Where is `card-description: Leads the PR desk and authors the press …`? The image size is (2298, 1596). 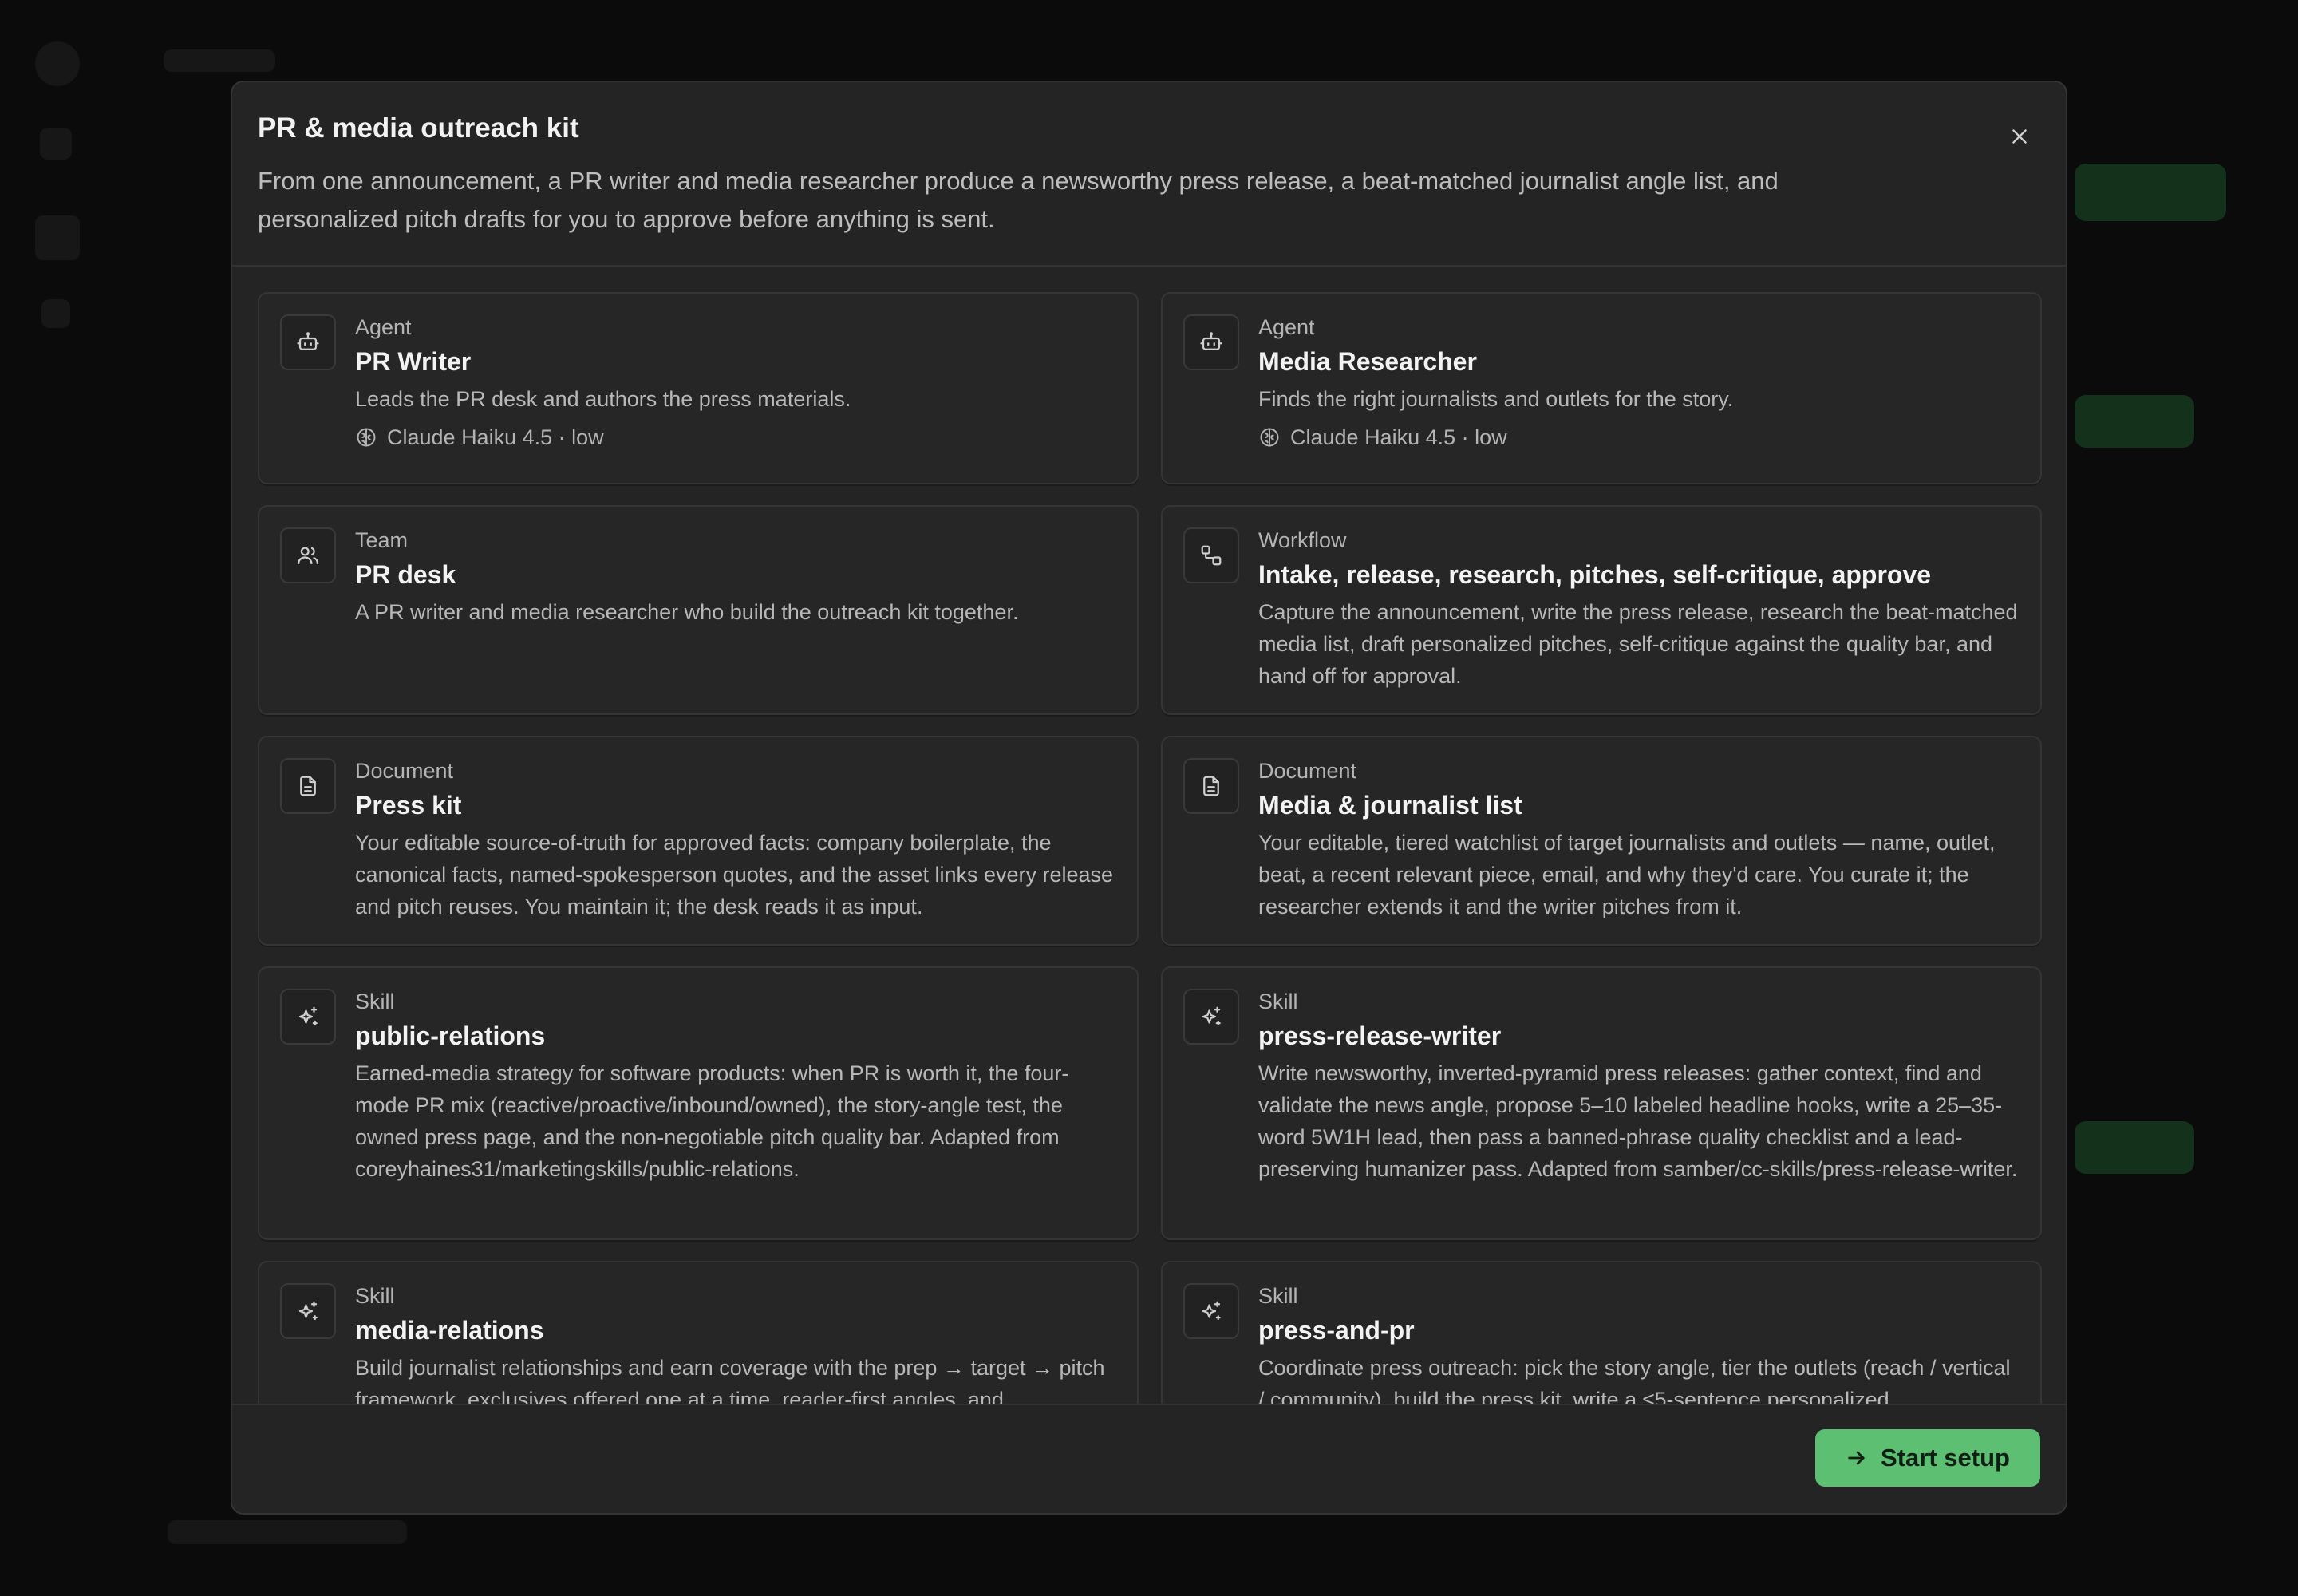
card-description: Leads the PR desk and authors the press … is located at coordinates (603, 399).